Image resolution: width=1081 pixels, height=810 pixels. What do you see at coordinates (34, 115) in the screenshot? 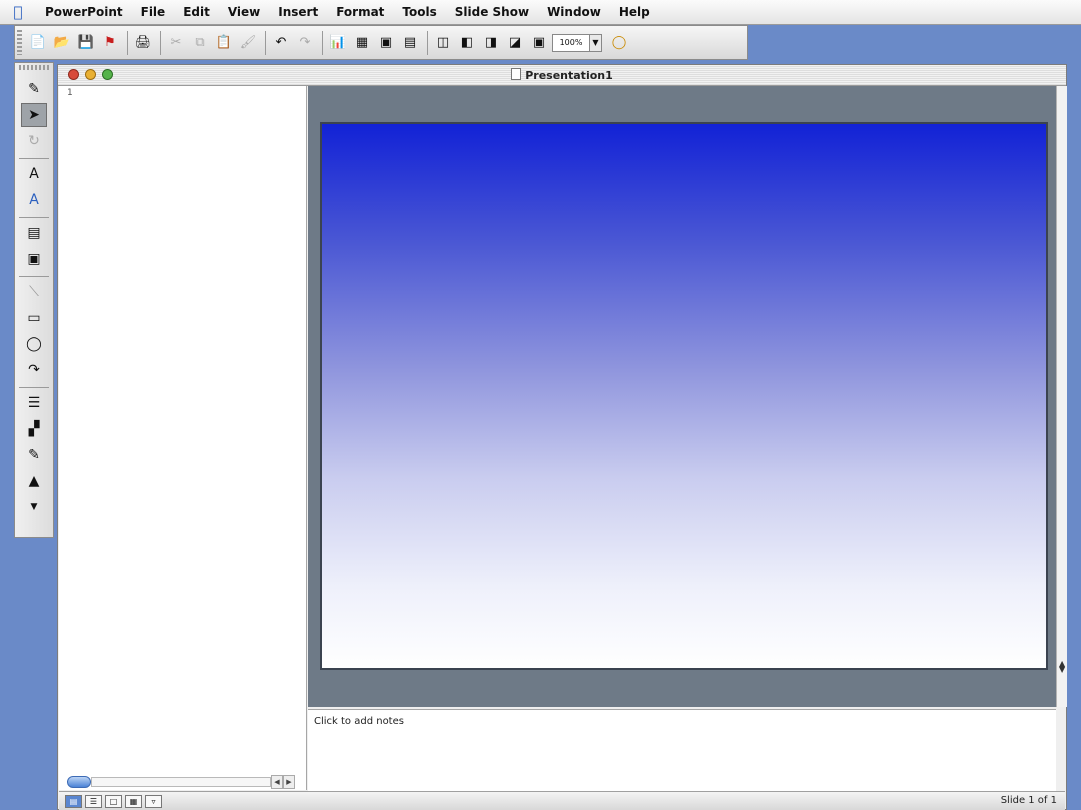
I see `select-arrow-icon: ➤` at bounding box center [34, 115].